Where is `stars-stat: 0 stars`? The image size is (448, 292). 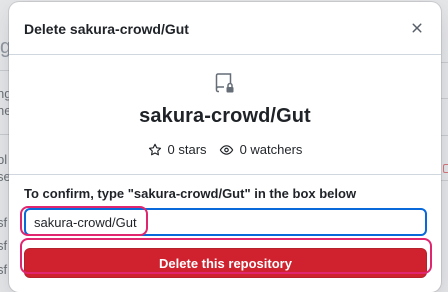 stars-stat: 0 stars is located at coordinates (177, 149).